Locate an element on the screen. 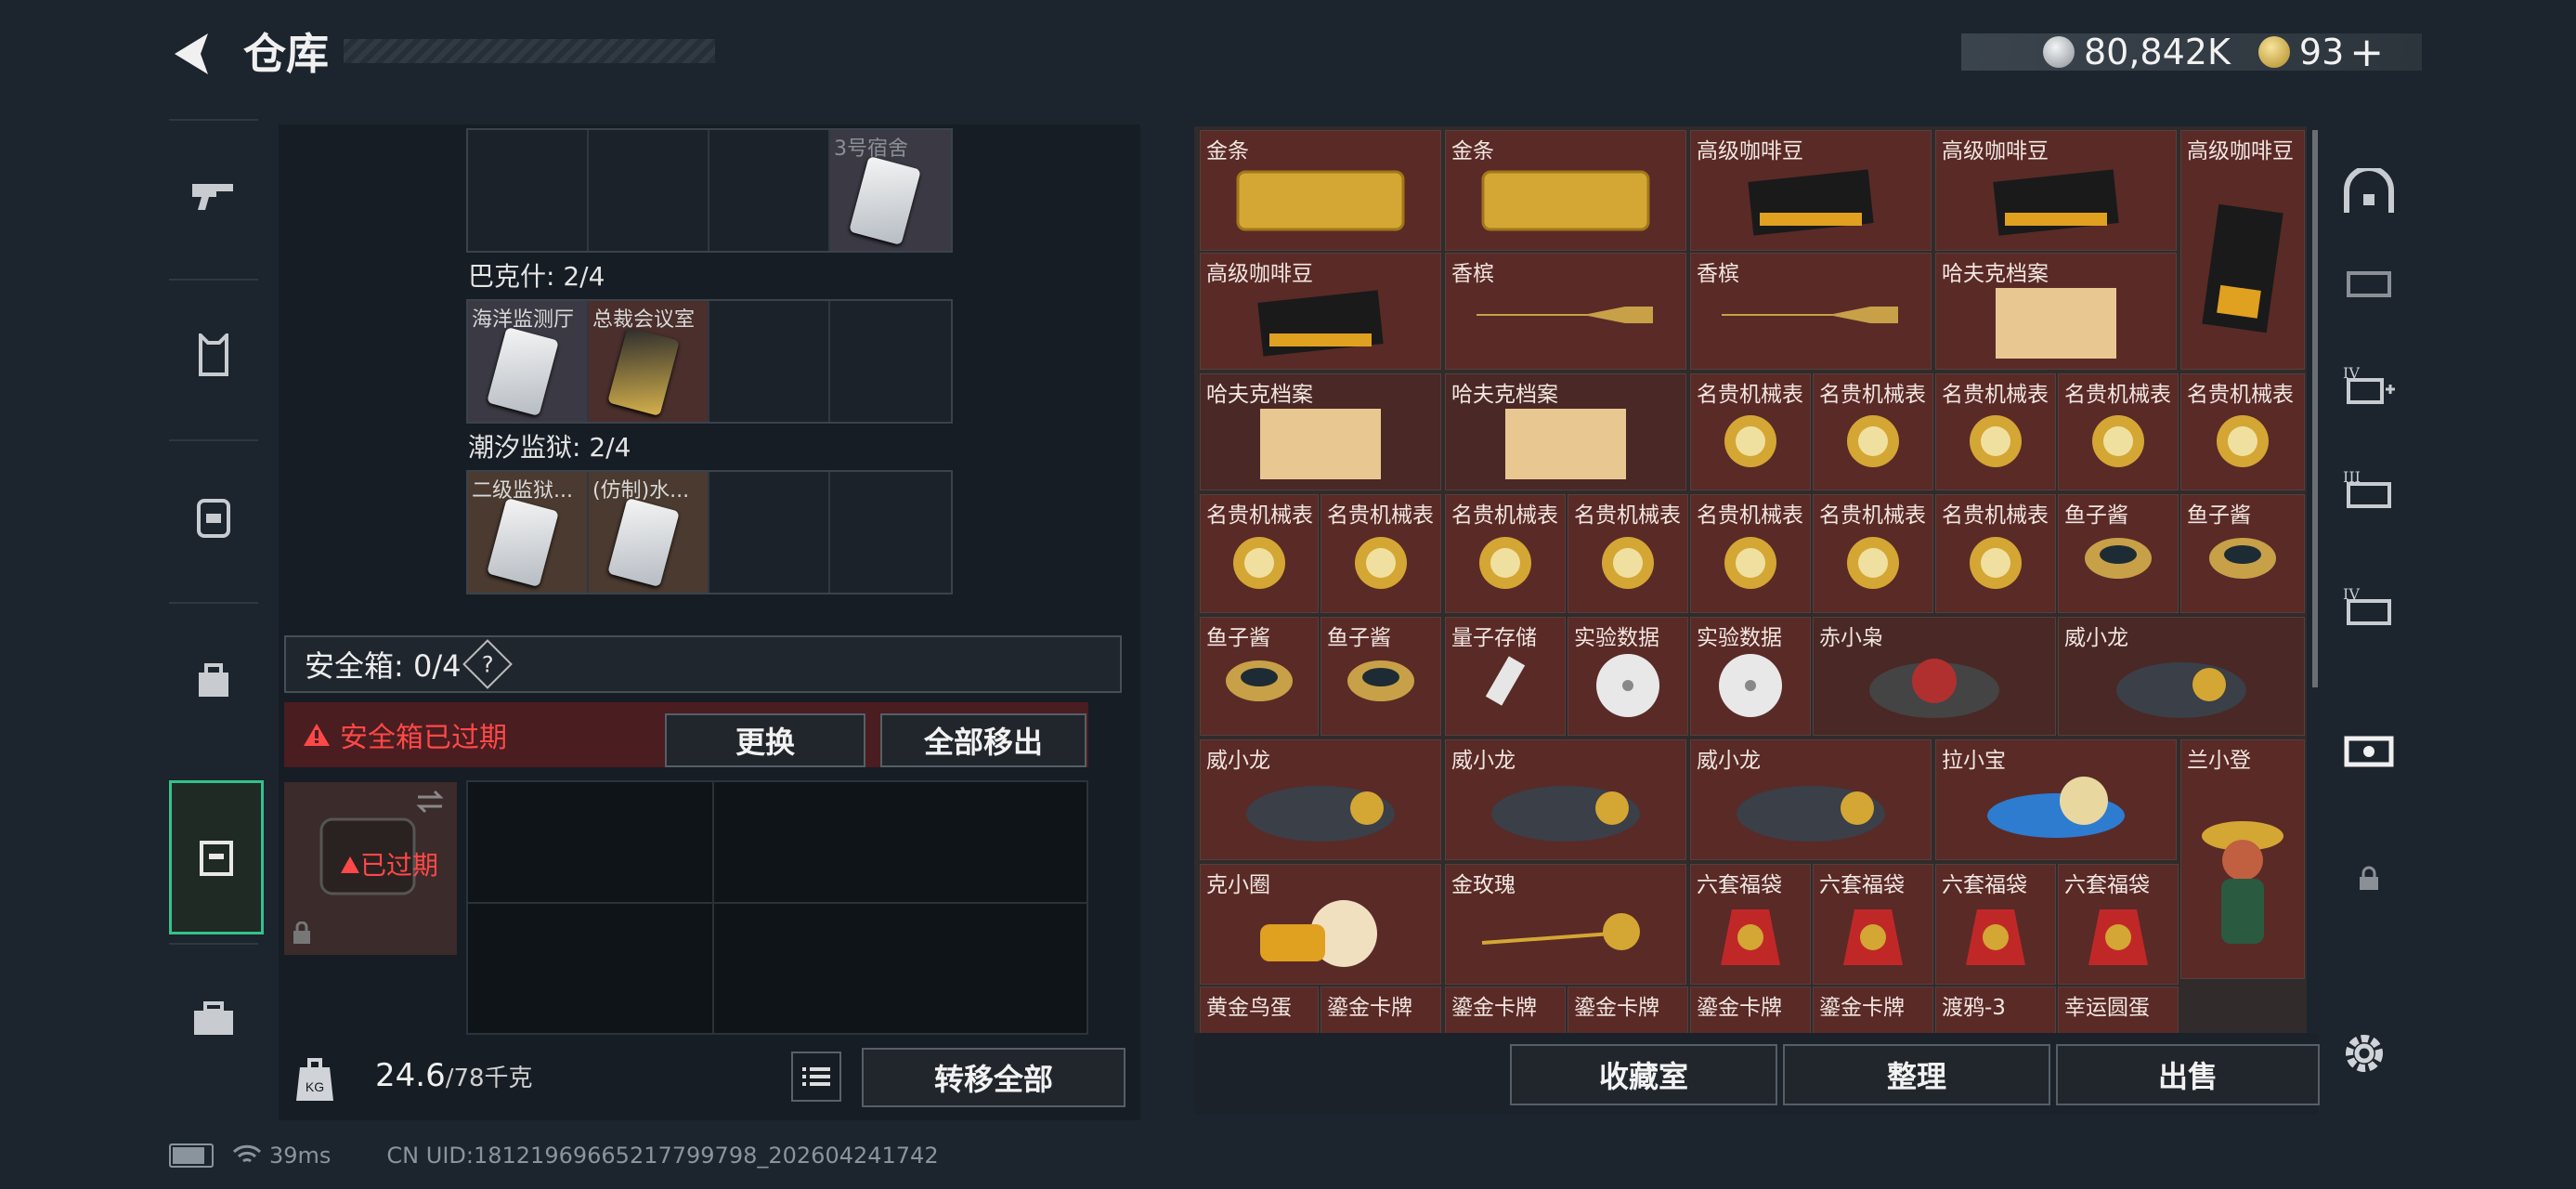 The height and width of the screenshot is (1189, 2576). stash-item: 兰小登 is located at coordinates (2242, 859).